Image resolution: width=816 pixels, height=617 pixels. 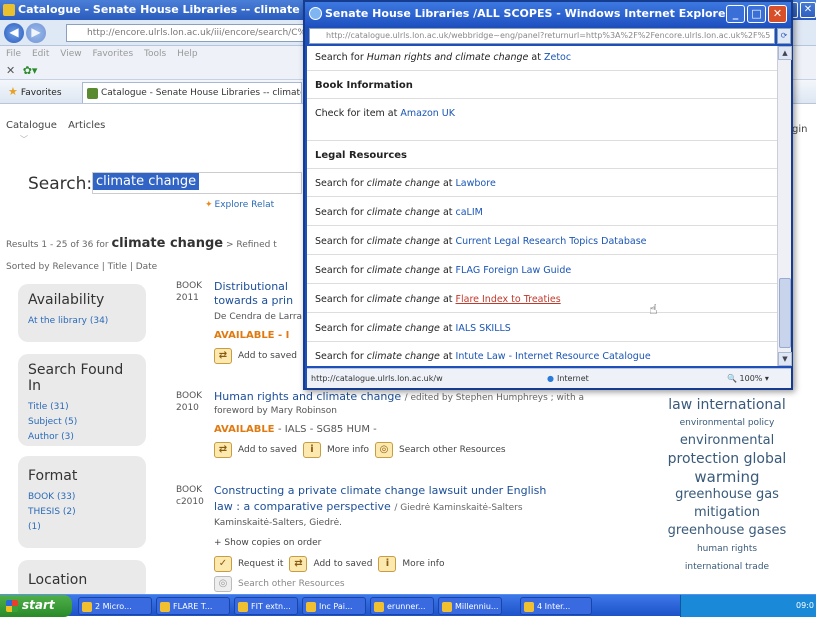 What do you see at coordinates (14, 33) in the screenshot?
I see `back-button: ◀` at bounding box center [14, 33].